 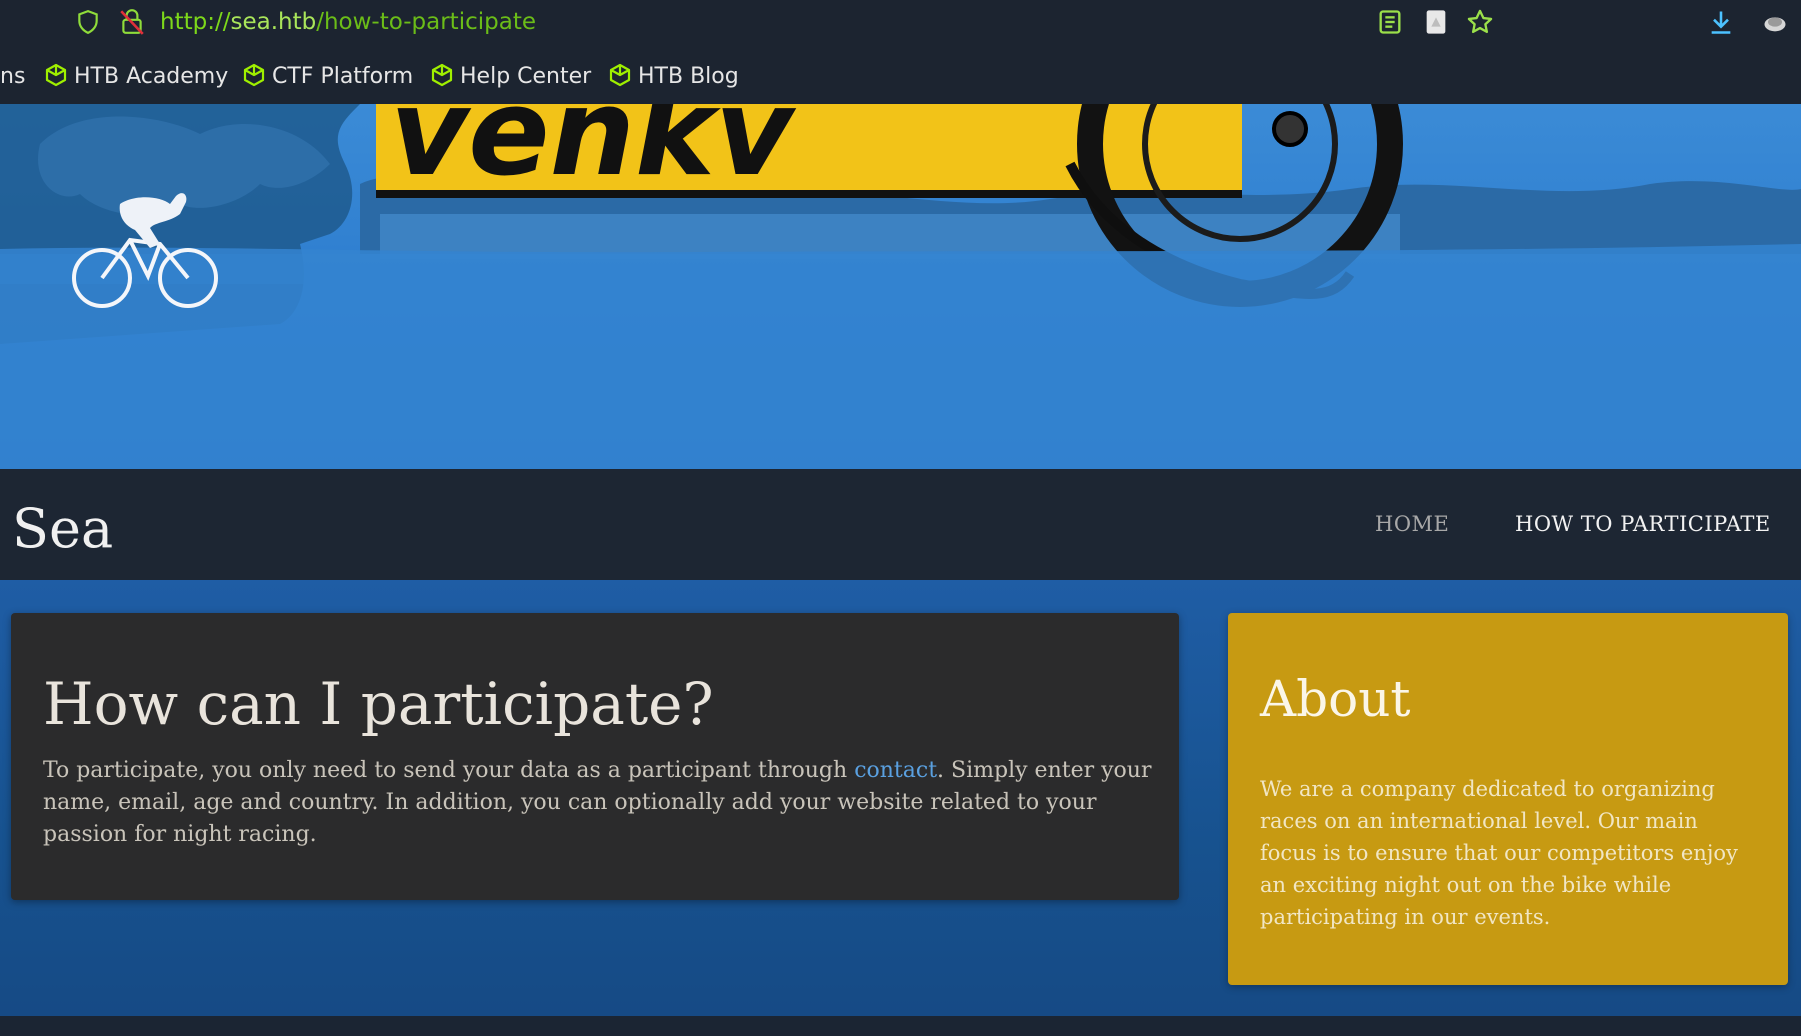 What do you see at coordinates (62, 529) in the screenshot?
I see `site-title: Sea` at bounding box center [62, 529].